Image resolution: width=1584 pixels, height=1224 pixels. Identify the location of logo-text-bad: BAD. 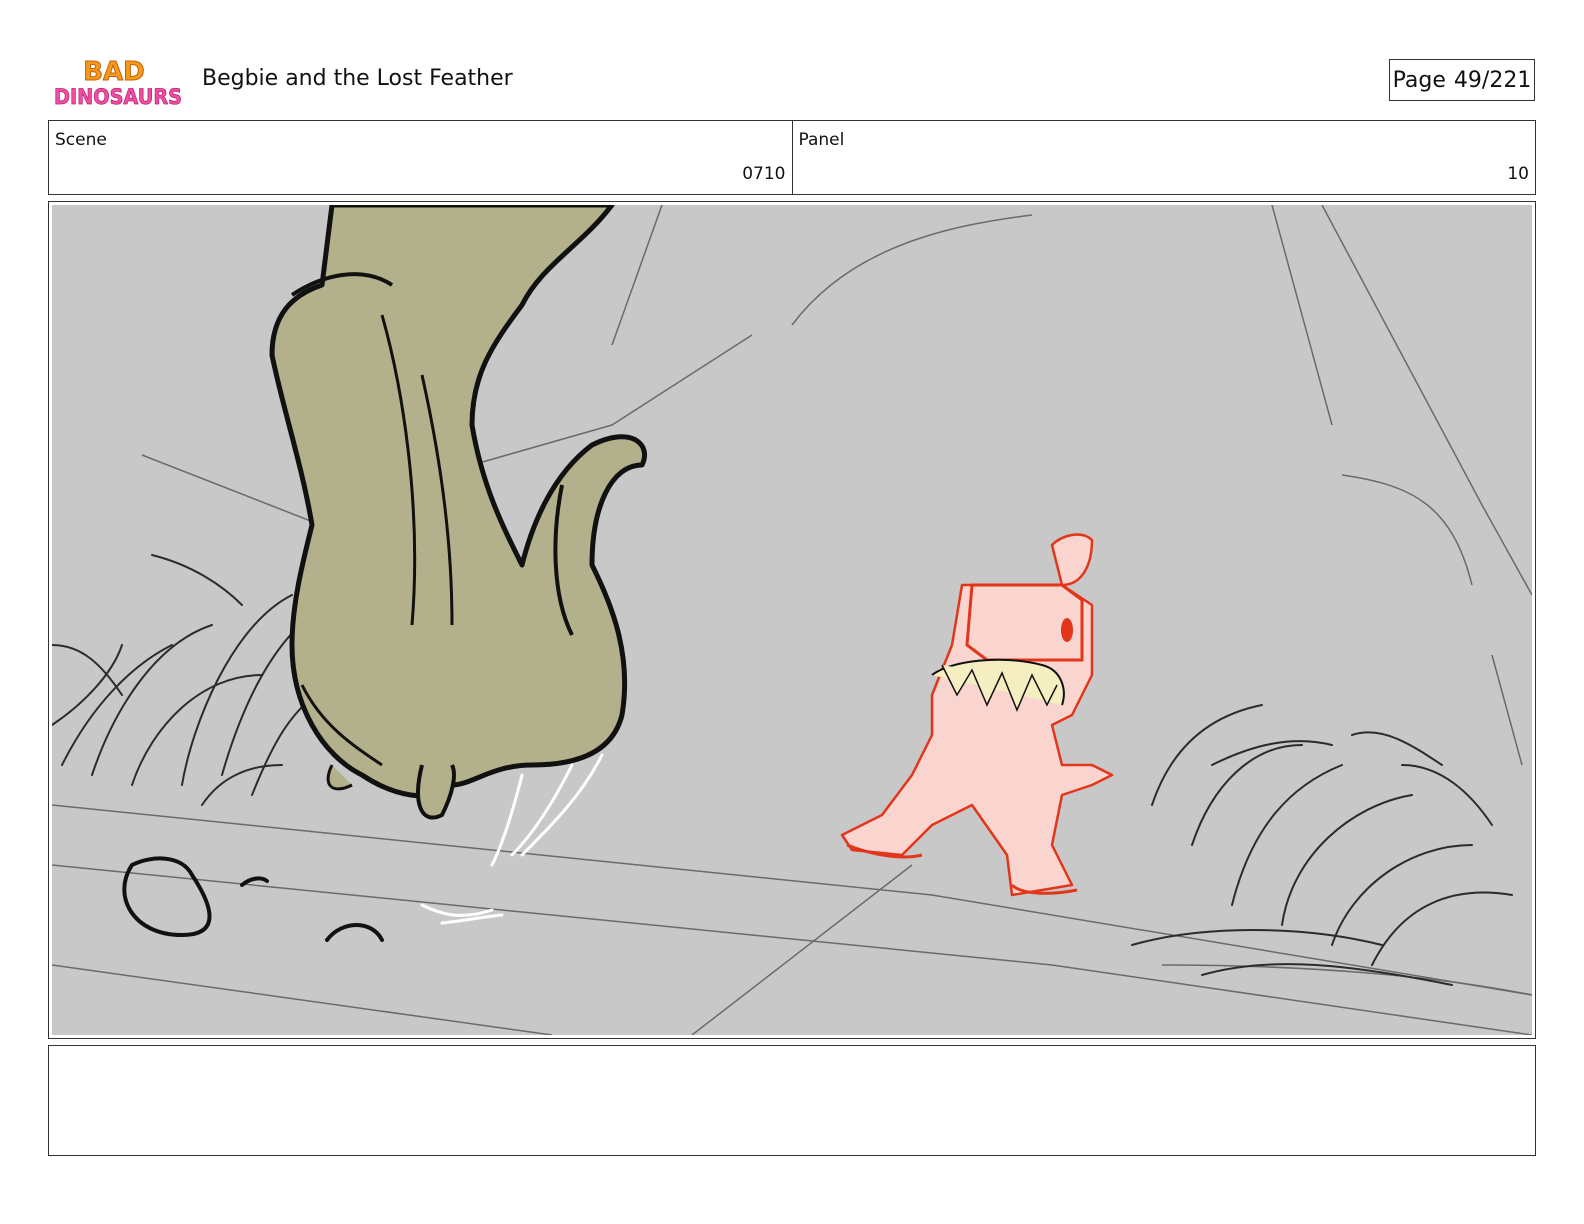
(114, 72).